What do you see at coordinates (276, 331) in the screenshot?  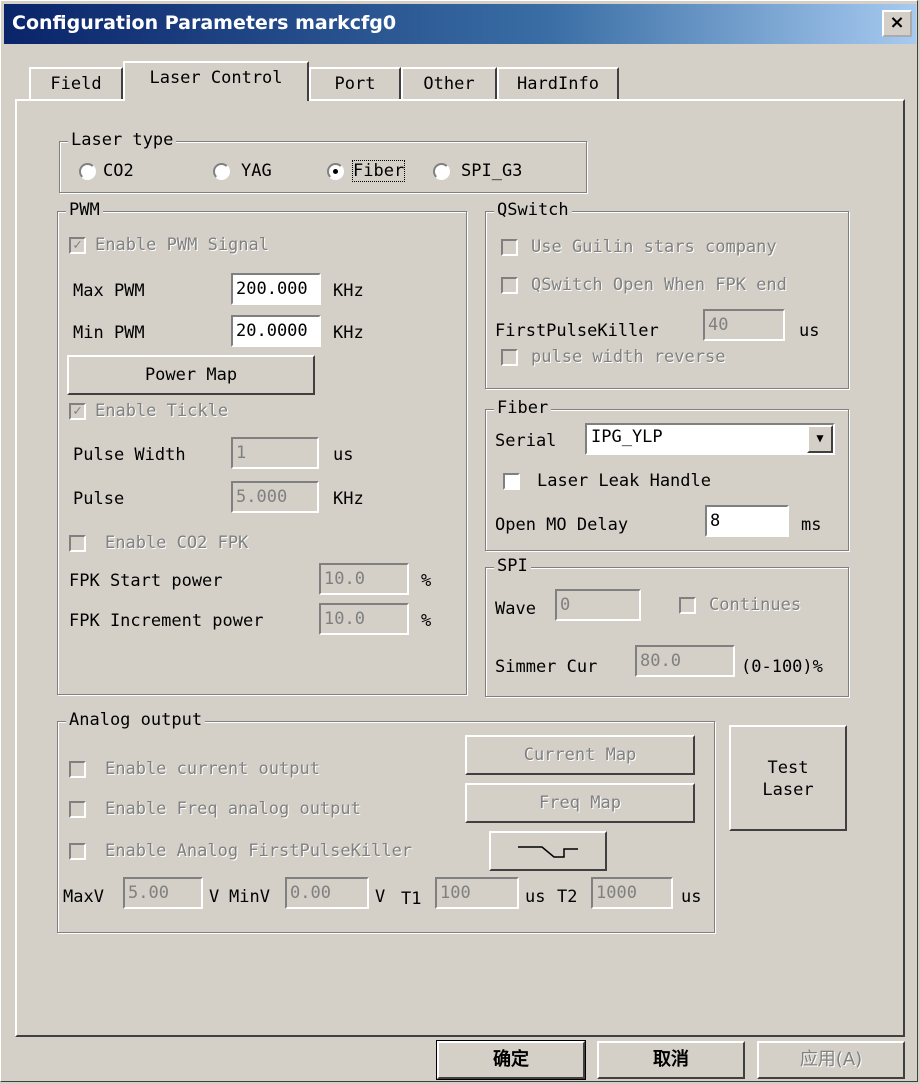 I see `min-pwm-input: 20.0000` at bounding box center [276, 331].